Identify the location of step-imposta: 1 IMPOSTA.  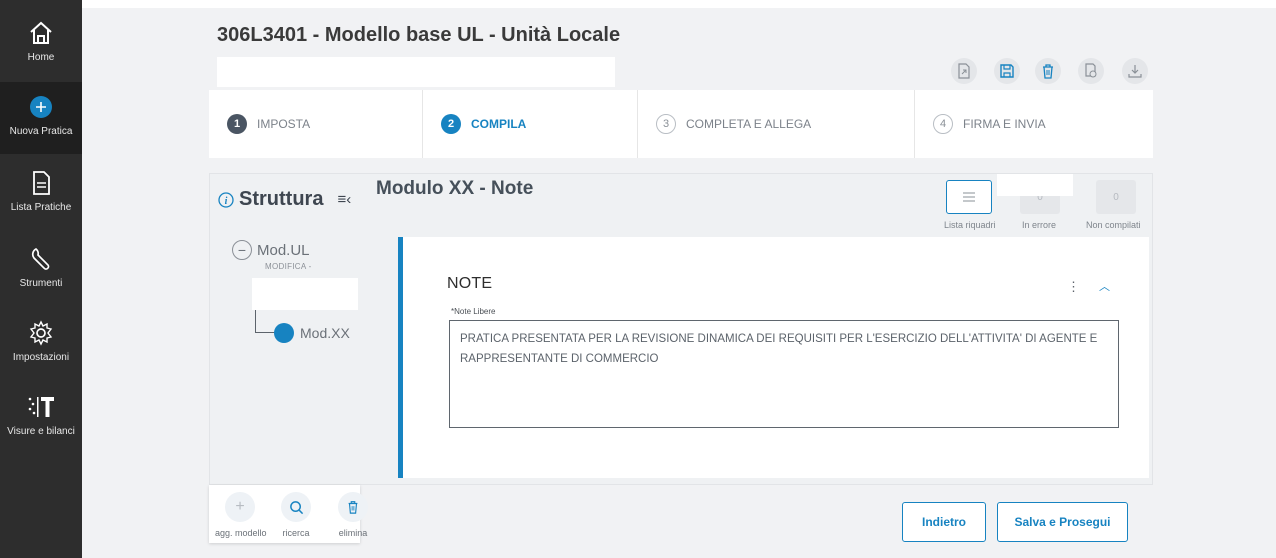
(316, 124).